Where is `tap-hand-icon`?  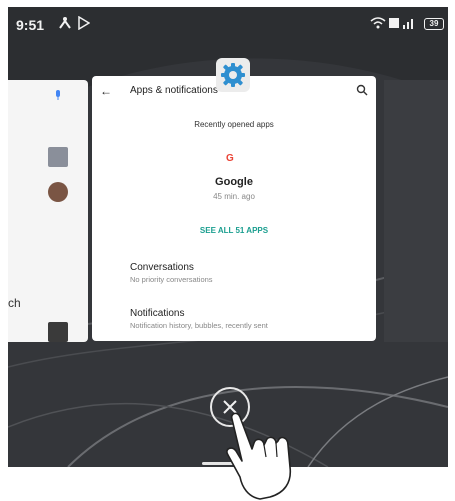
tap-hand-icon is located at coordinates (259, 456).